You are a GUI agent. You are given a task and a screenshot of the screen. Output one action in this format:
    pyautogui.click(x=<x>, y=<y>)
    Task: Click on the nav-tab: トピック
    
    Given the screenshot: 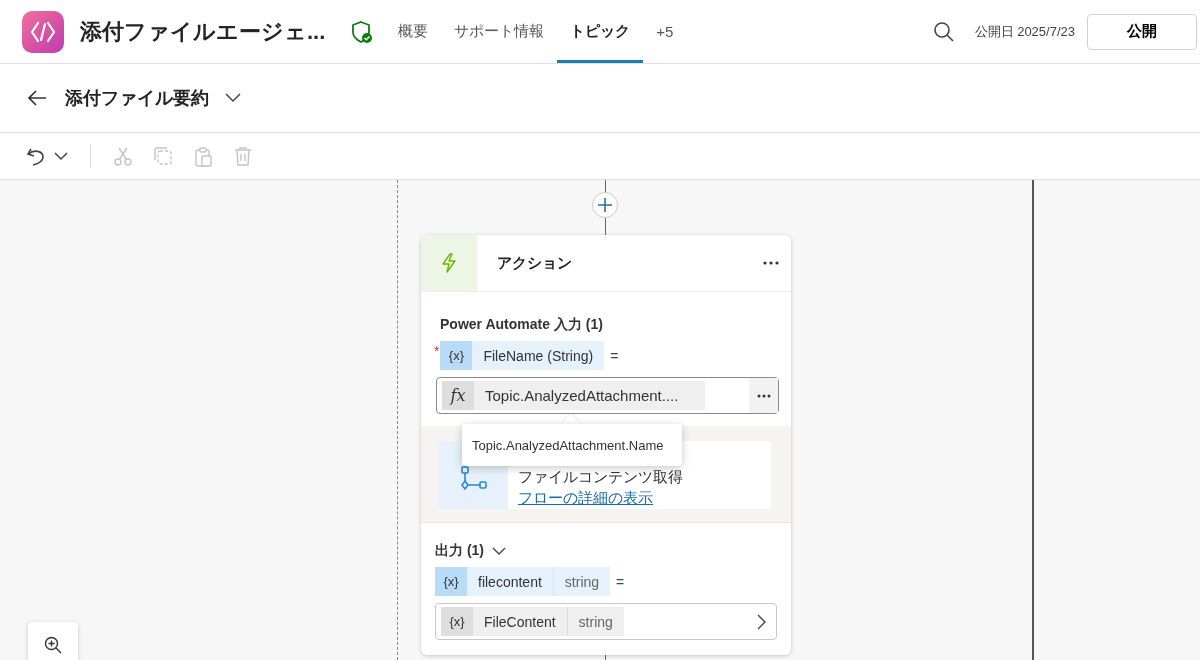 What is the action you would take?
    pyautogui.click(x=600, y=31)
    